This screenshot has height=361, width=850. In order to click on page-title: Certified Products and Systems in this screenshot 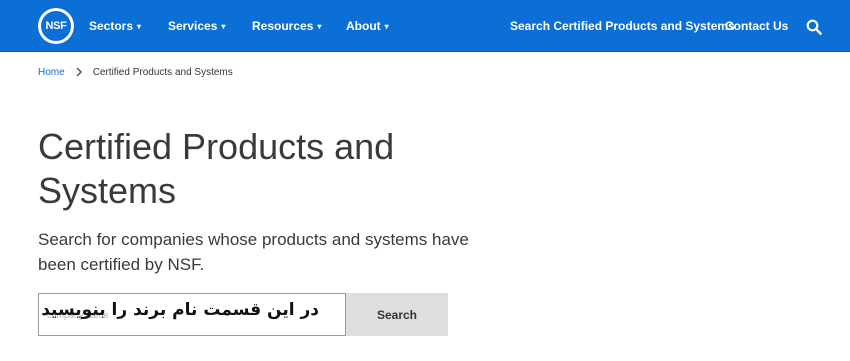, I will do `click(216, 168)`.